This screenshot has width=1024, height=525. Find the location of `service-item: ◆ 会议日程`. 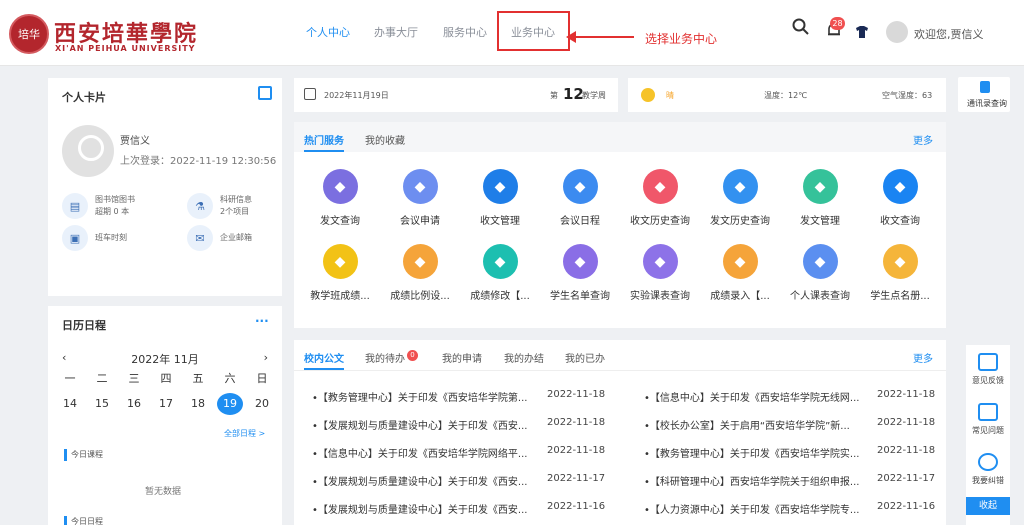

service-item: ◆ 会议日程 is located at coordinates (580, 198).